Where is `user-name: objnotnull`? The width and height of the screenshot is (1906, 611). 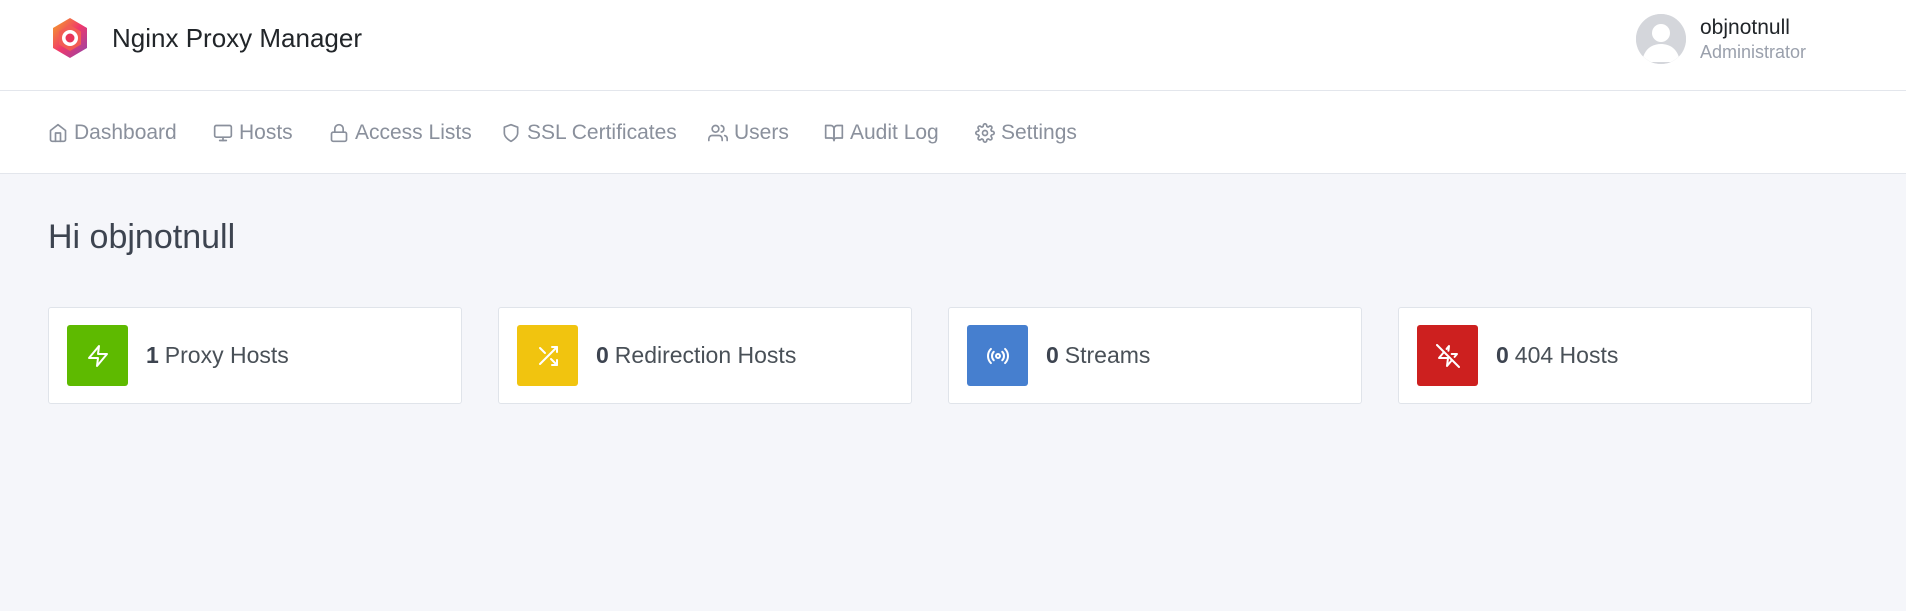 user-name: objnotnull is located at coordinates (1745, 27).